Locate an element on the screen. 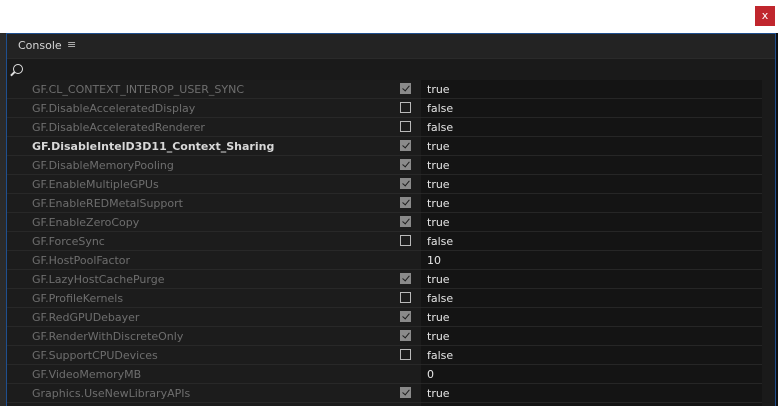 The height and width of the screenshot is (406, 778). setting-name: Graphics.UseNewLibraryAPIs is located at coordinates (111, 393).